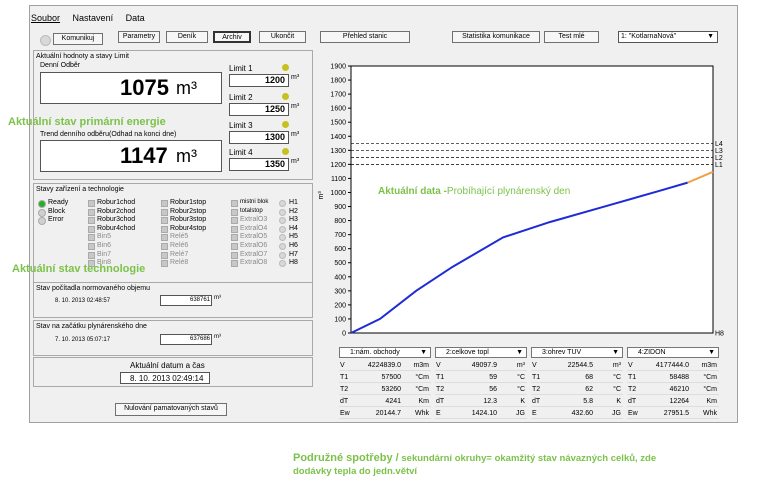 This screenshot has height=482, width=769. Describe the element at coordinates (241, 97) in the screenshot. I see `limit-2-label: Limit 2` at that location.